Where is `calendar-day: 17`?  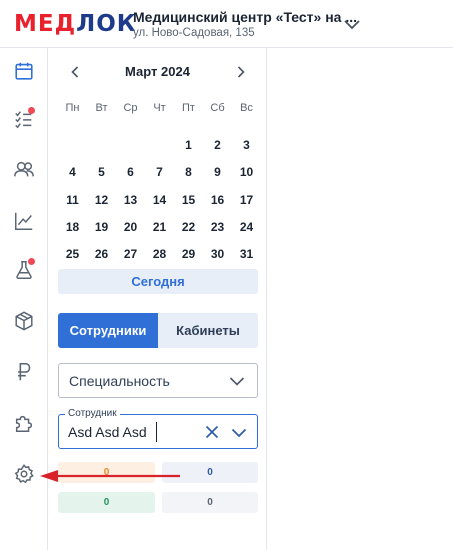 calendar-day: 17 is located at coordinates (246, 200).